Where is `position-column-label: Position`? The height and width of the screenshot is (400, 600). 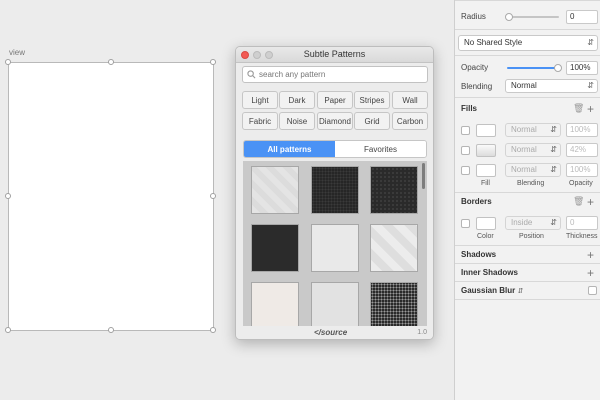
position-column-label: Position is located at coordinates (531, 236).